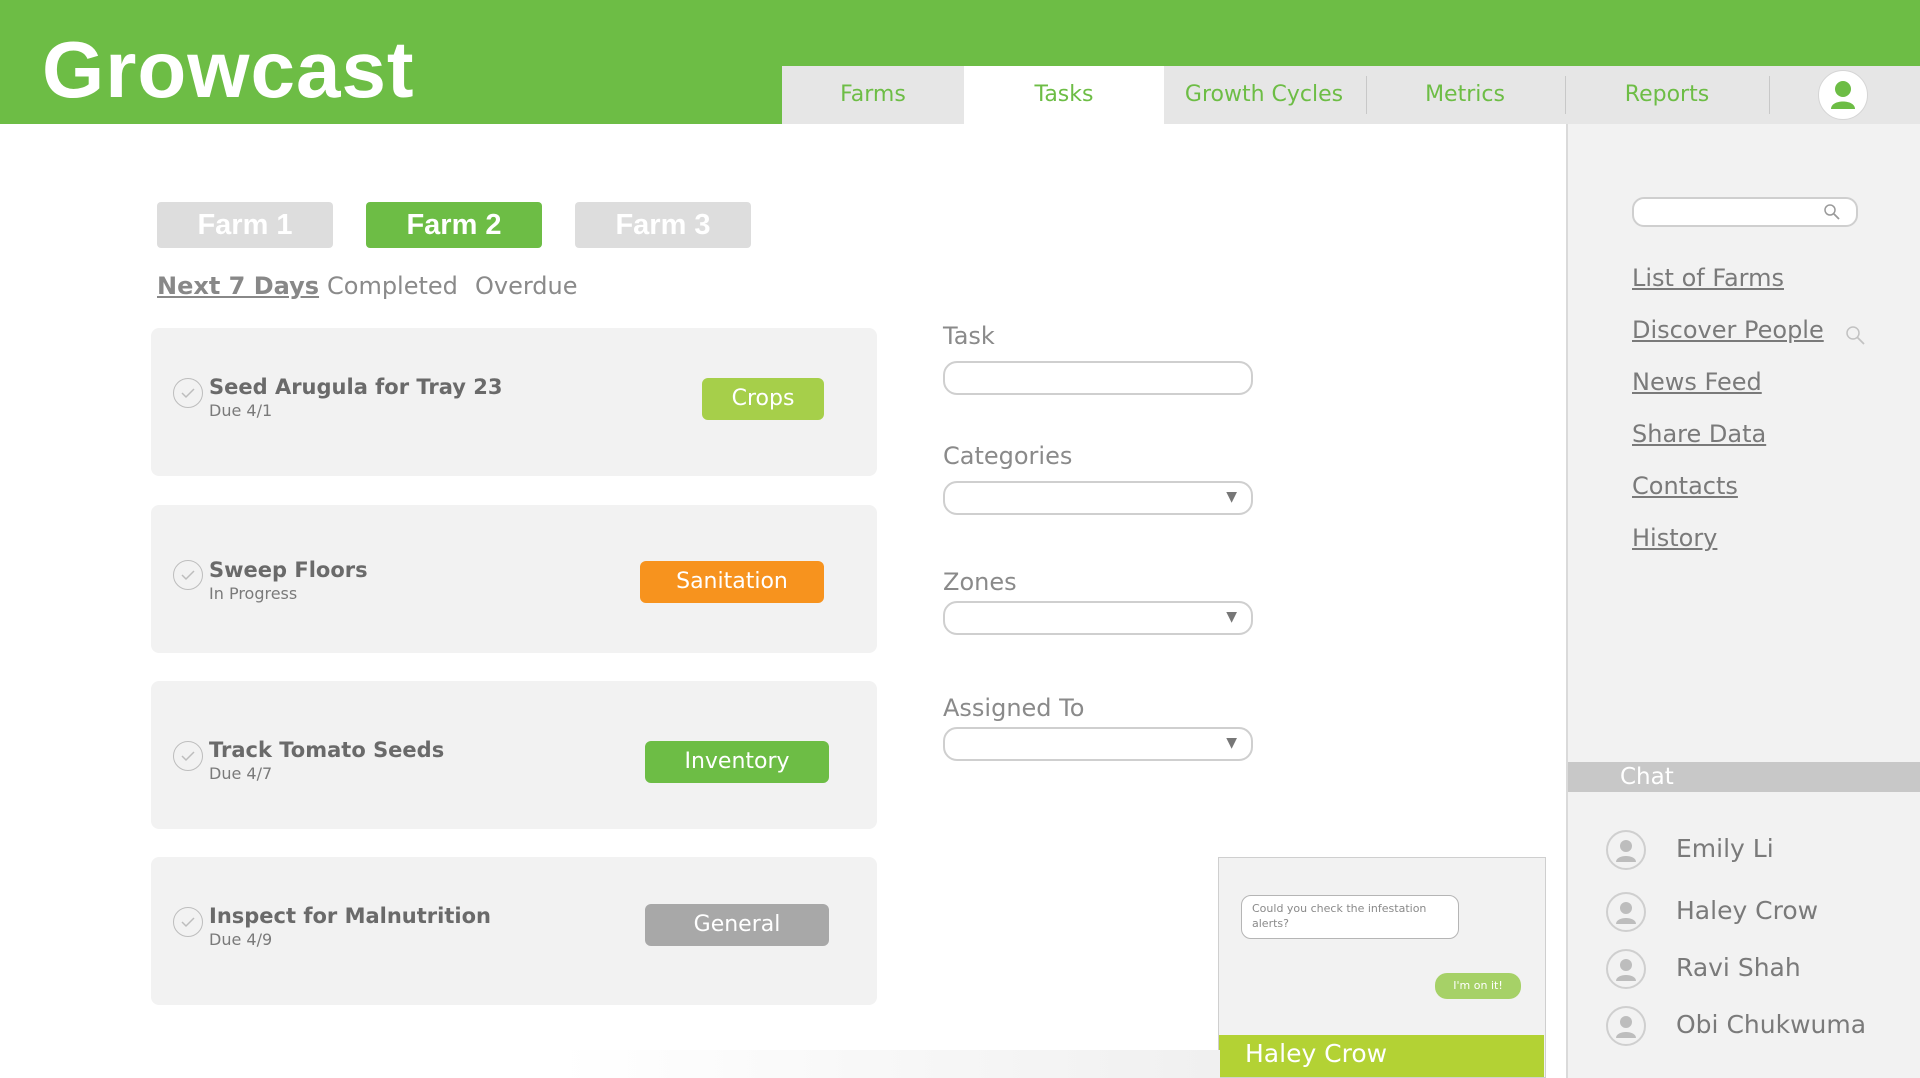 Image resolution: width=1920 pixels, height=1078 pixels. What do you see at coordinates (1667, 95) in the screenshot?
I see `tab-reports: Reports` at bounding box center [1667, 95].